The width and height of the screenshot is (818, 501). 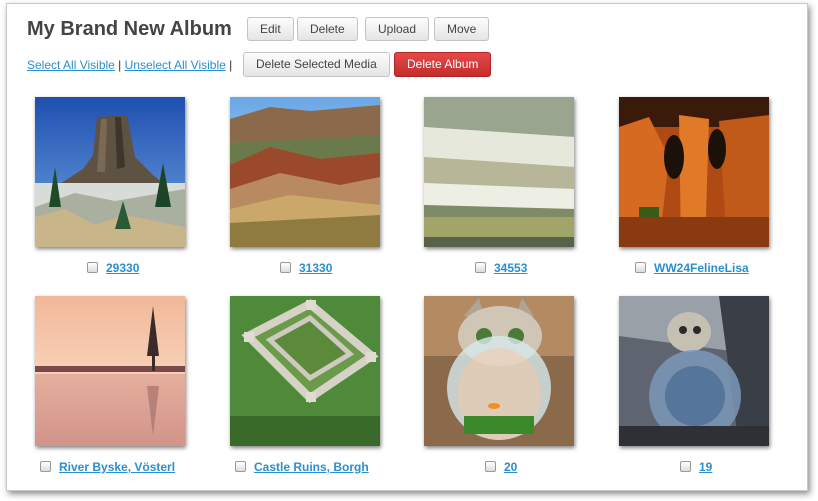 I want to click on painted-hills-photo, so click(x=305, y=172).